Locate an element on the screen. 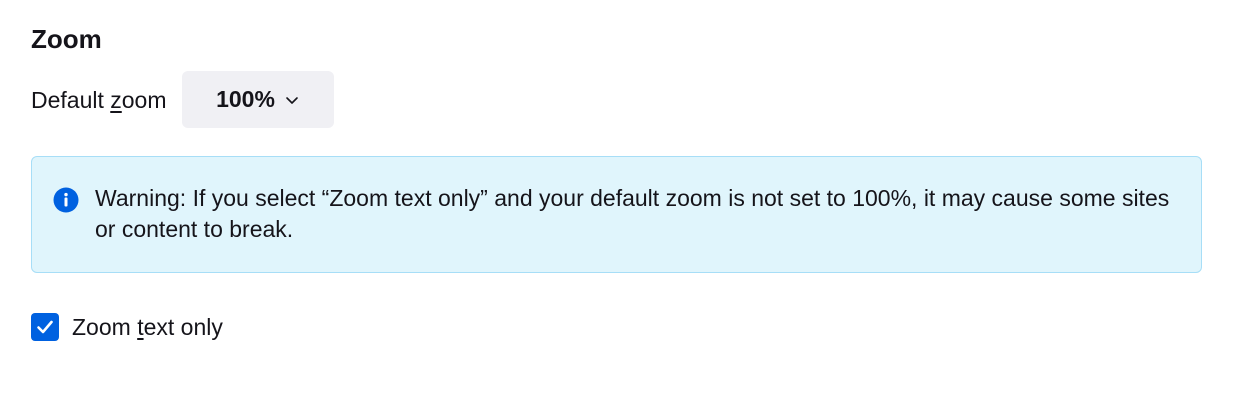 The image size is (1245, 400). zoom-text-only-label: Zoom text only is located at coordinates (147, 326).